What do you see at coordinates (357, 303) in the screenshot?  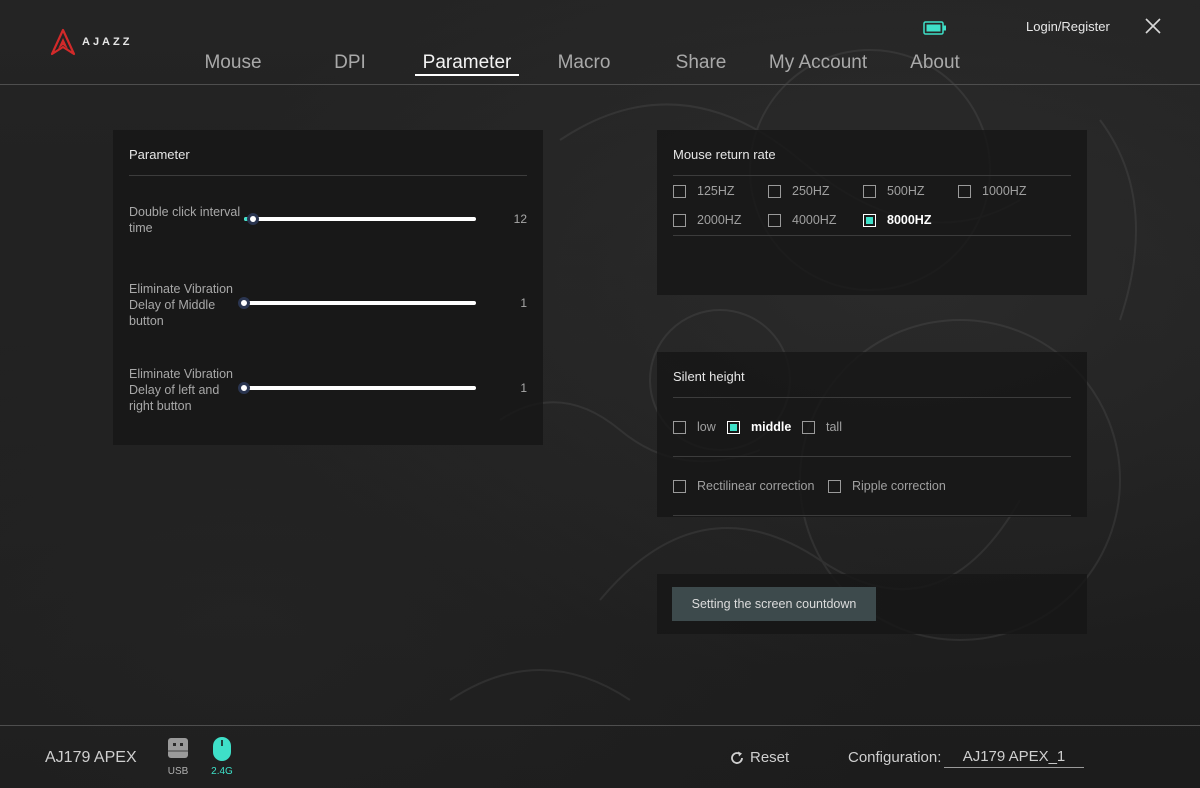 I see `middle-button-delay-slider` at bounding box center [357, 303].